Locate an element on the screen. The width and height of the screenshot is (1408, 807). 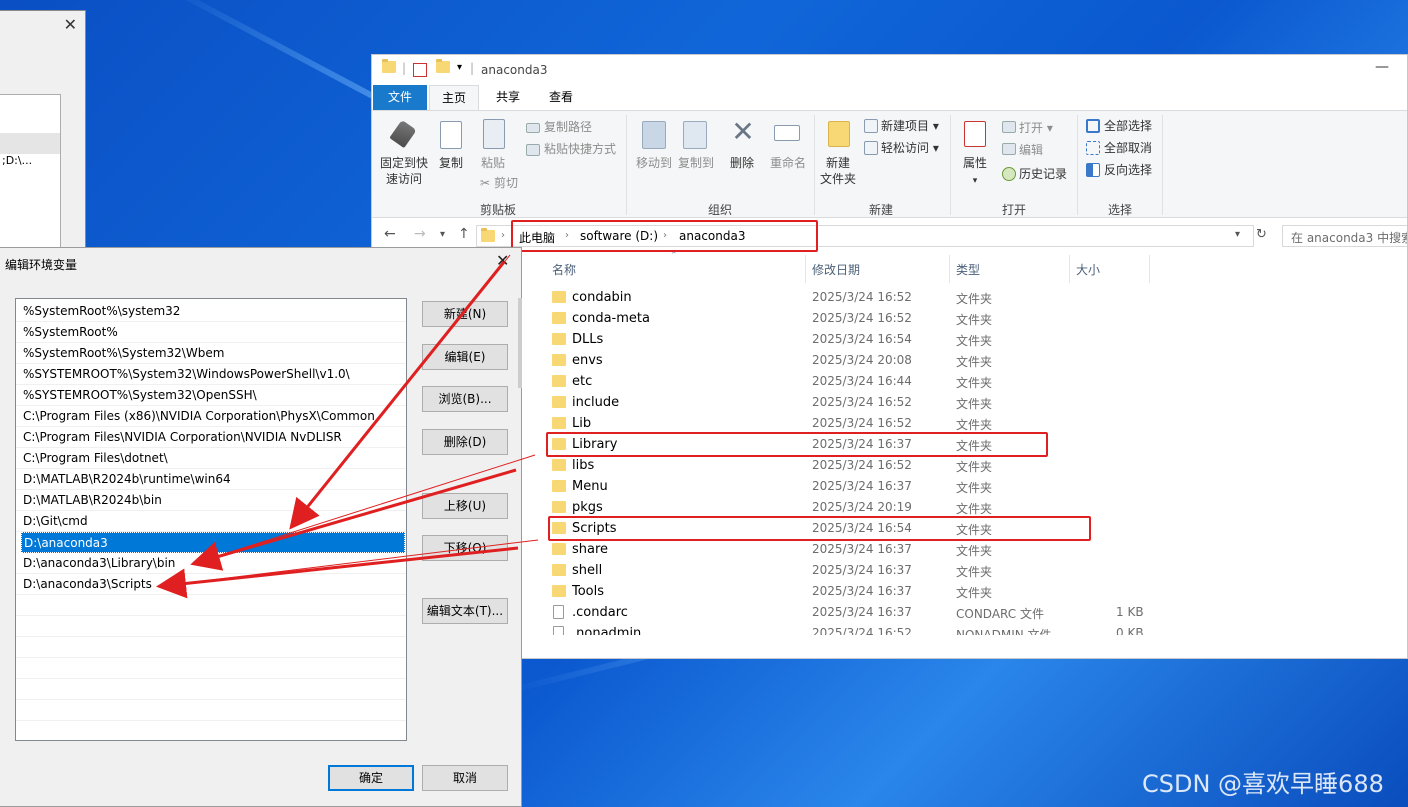
file-row: include 2025/3/24 16:52 文件夹 is located at coordinates (976, 402).